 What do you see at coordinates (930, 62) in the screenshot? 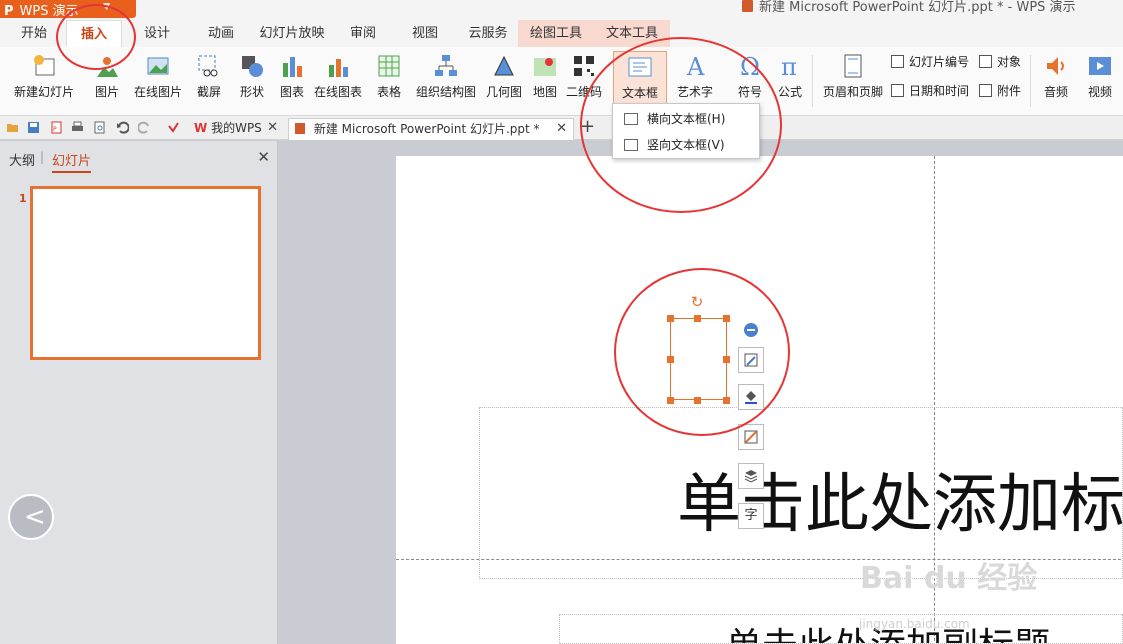
I see `slide-number-button: 幻灯片编号` at bounding box center [930, 62].